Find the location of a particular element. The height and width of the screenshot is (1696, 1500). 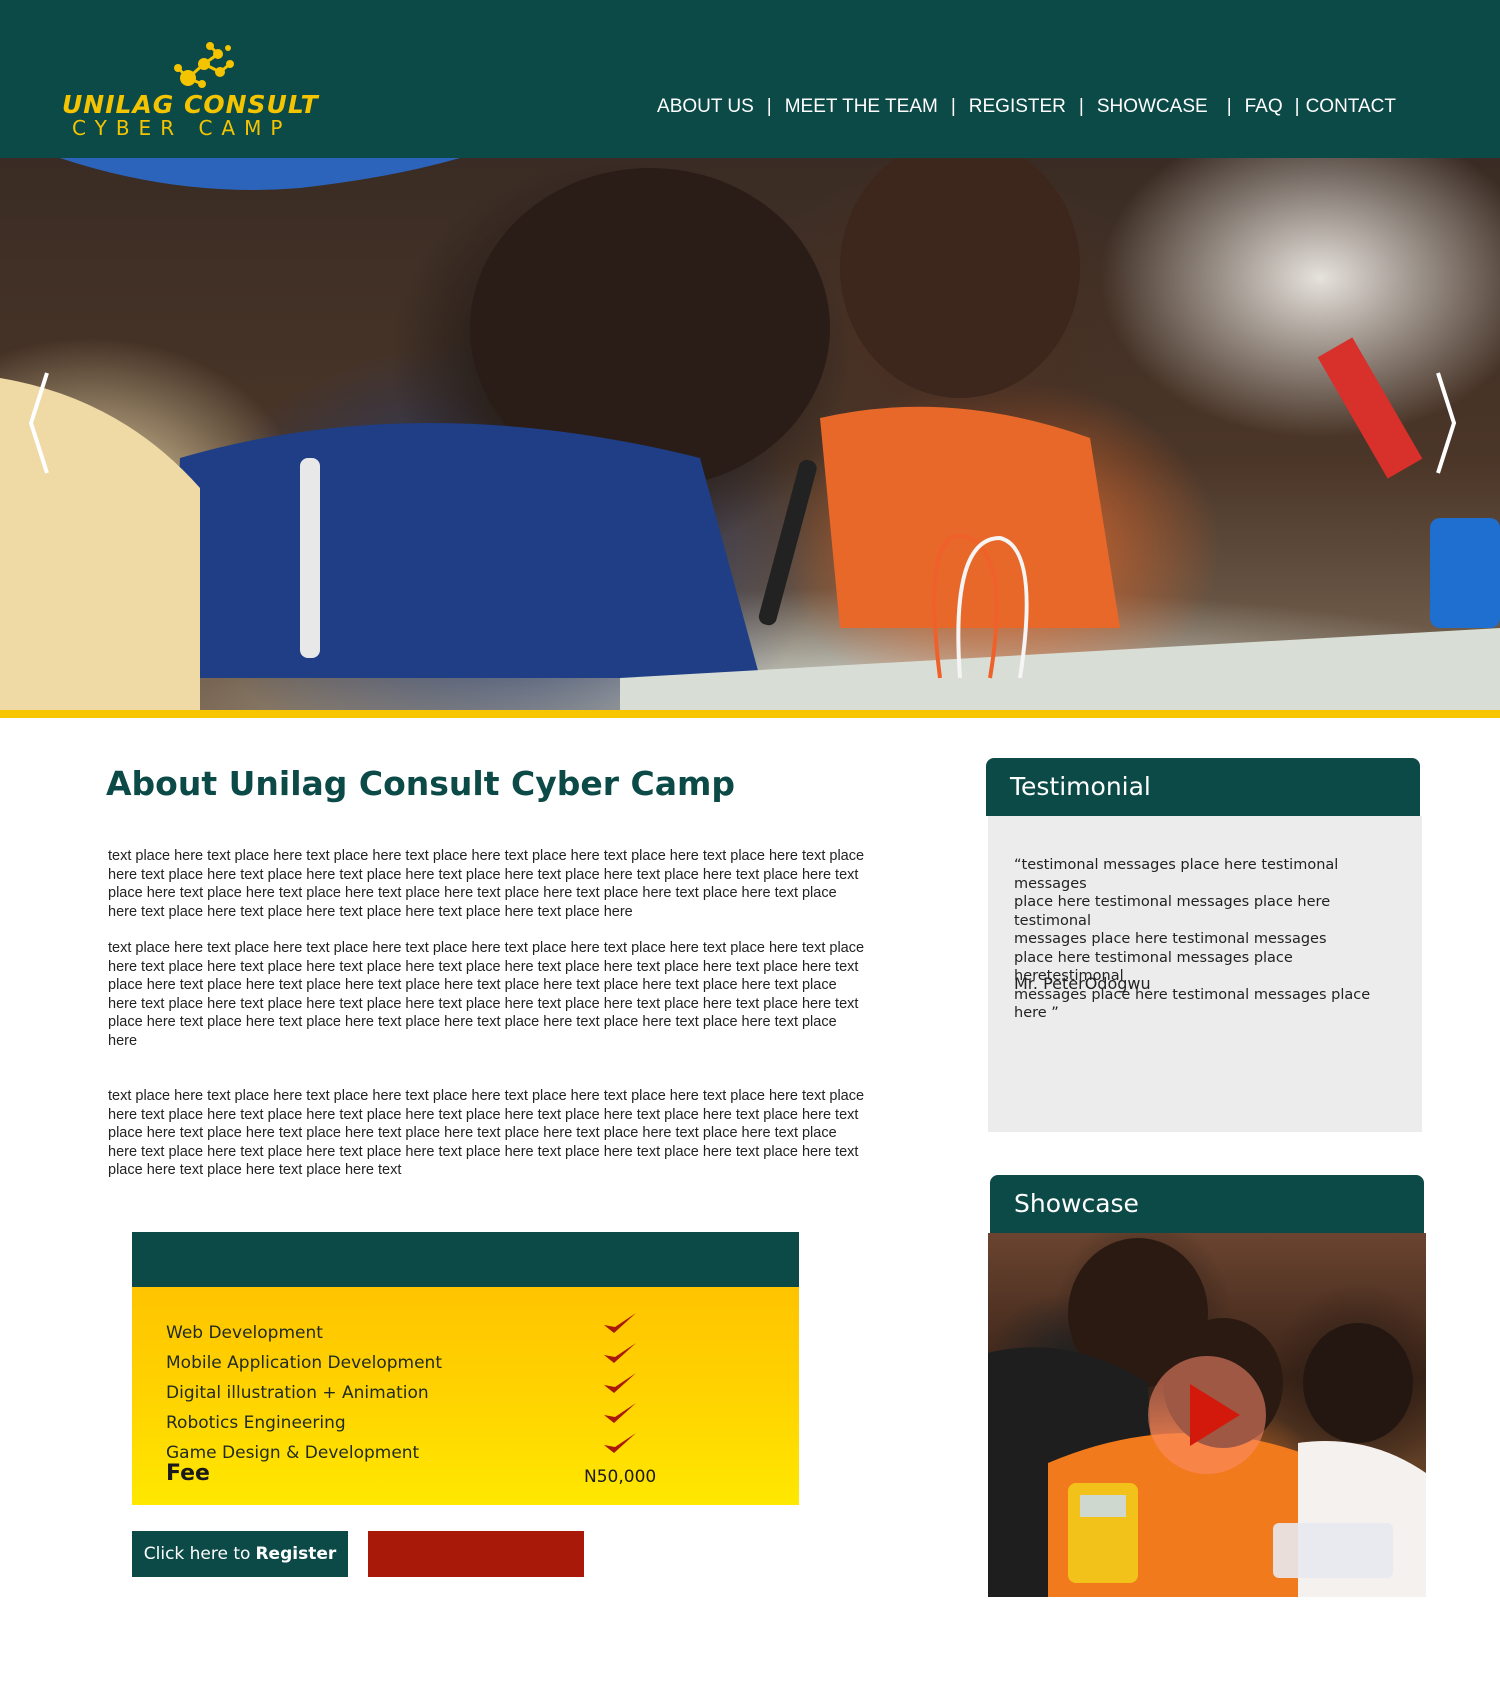

showcase-video is located at coordinates (1207, 1415).